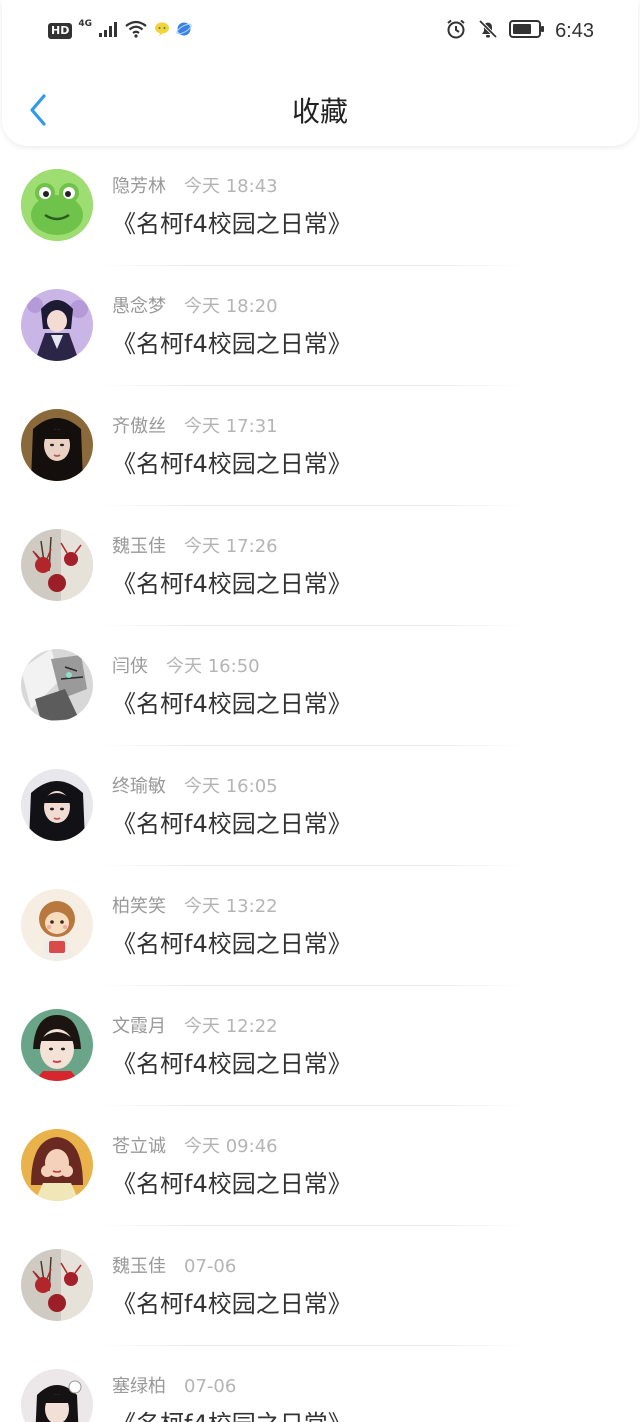 This screenshot has height=1422, width=640. I want to click on list-item: 齐傲丝 今天 17:31 《名柯f4校园之日常》, so click(320, 446).